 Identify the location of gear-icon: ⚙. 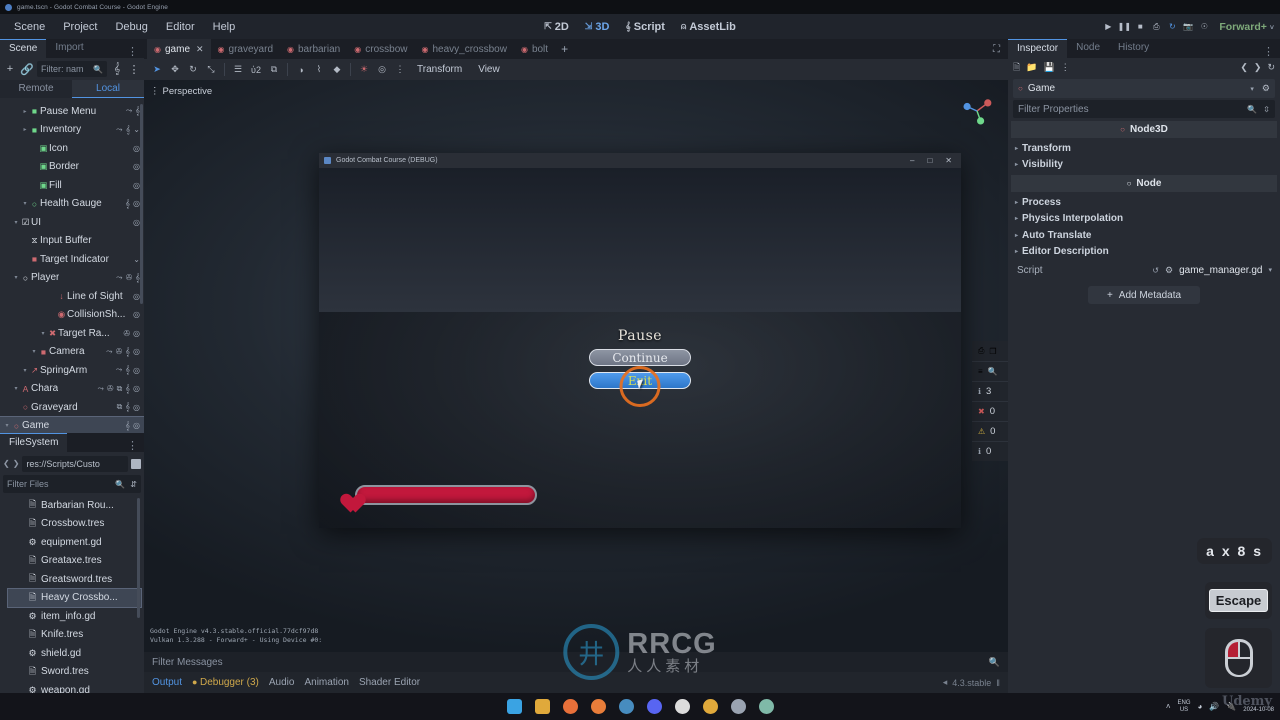
(1169, 270).